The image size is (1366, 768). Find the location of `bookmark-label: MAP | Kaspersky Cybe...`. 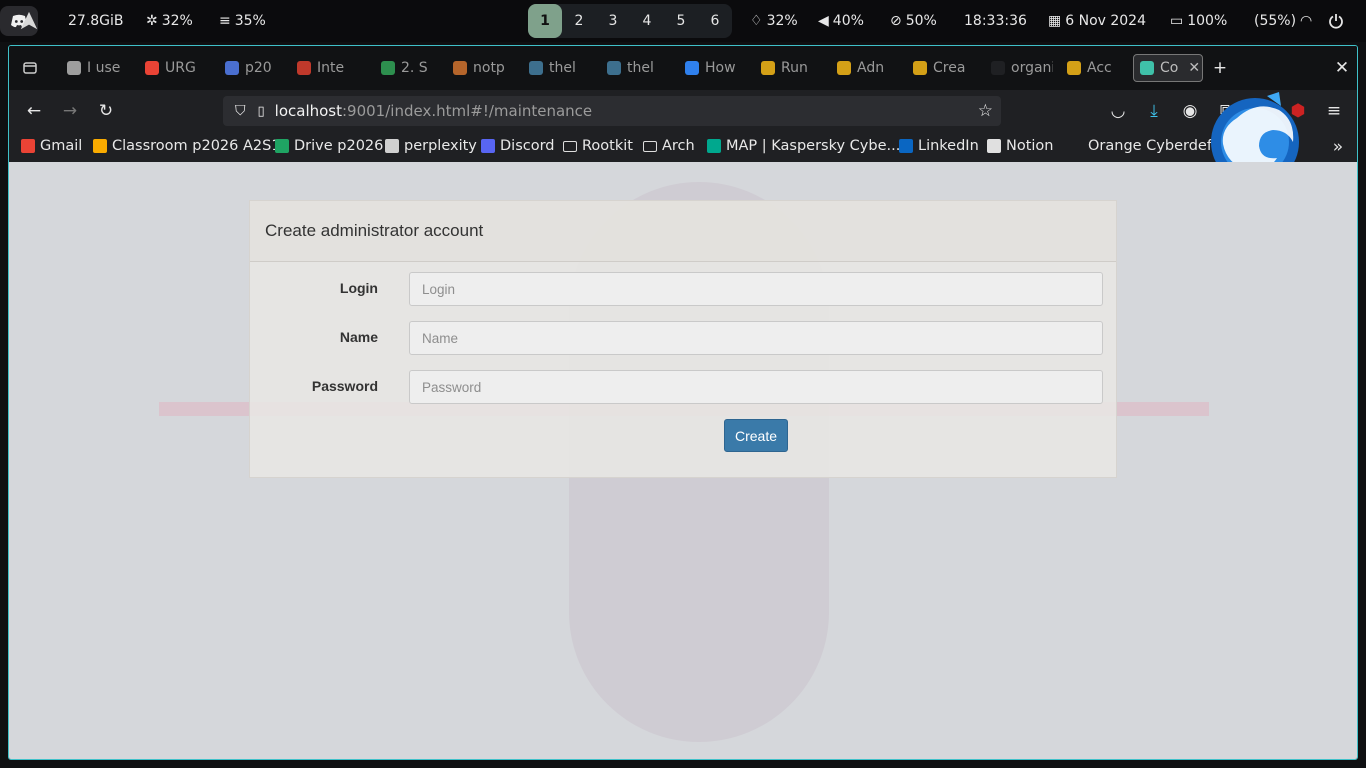

bookmark-label: MAP | Kaspersky Cybe... is located at coordinates (813, 146).